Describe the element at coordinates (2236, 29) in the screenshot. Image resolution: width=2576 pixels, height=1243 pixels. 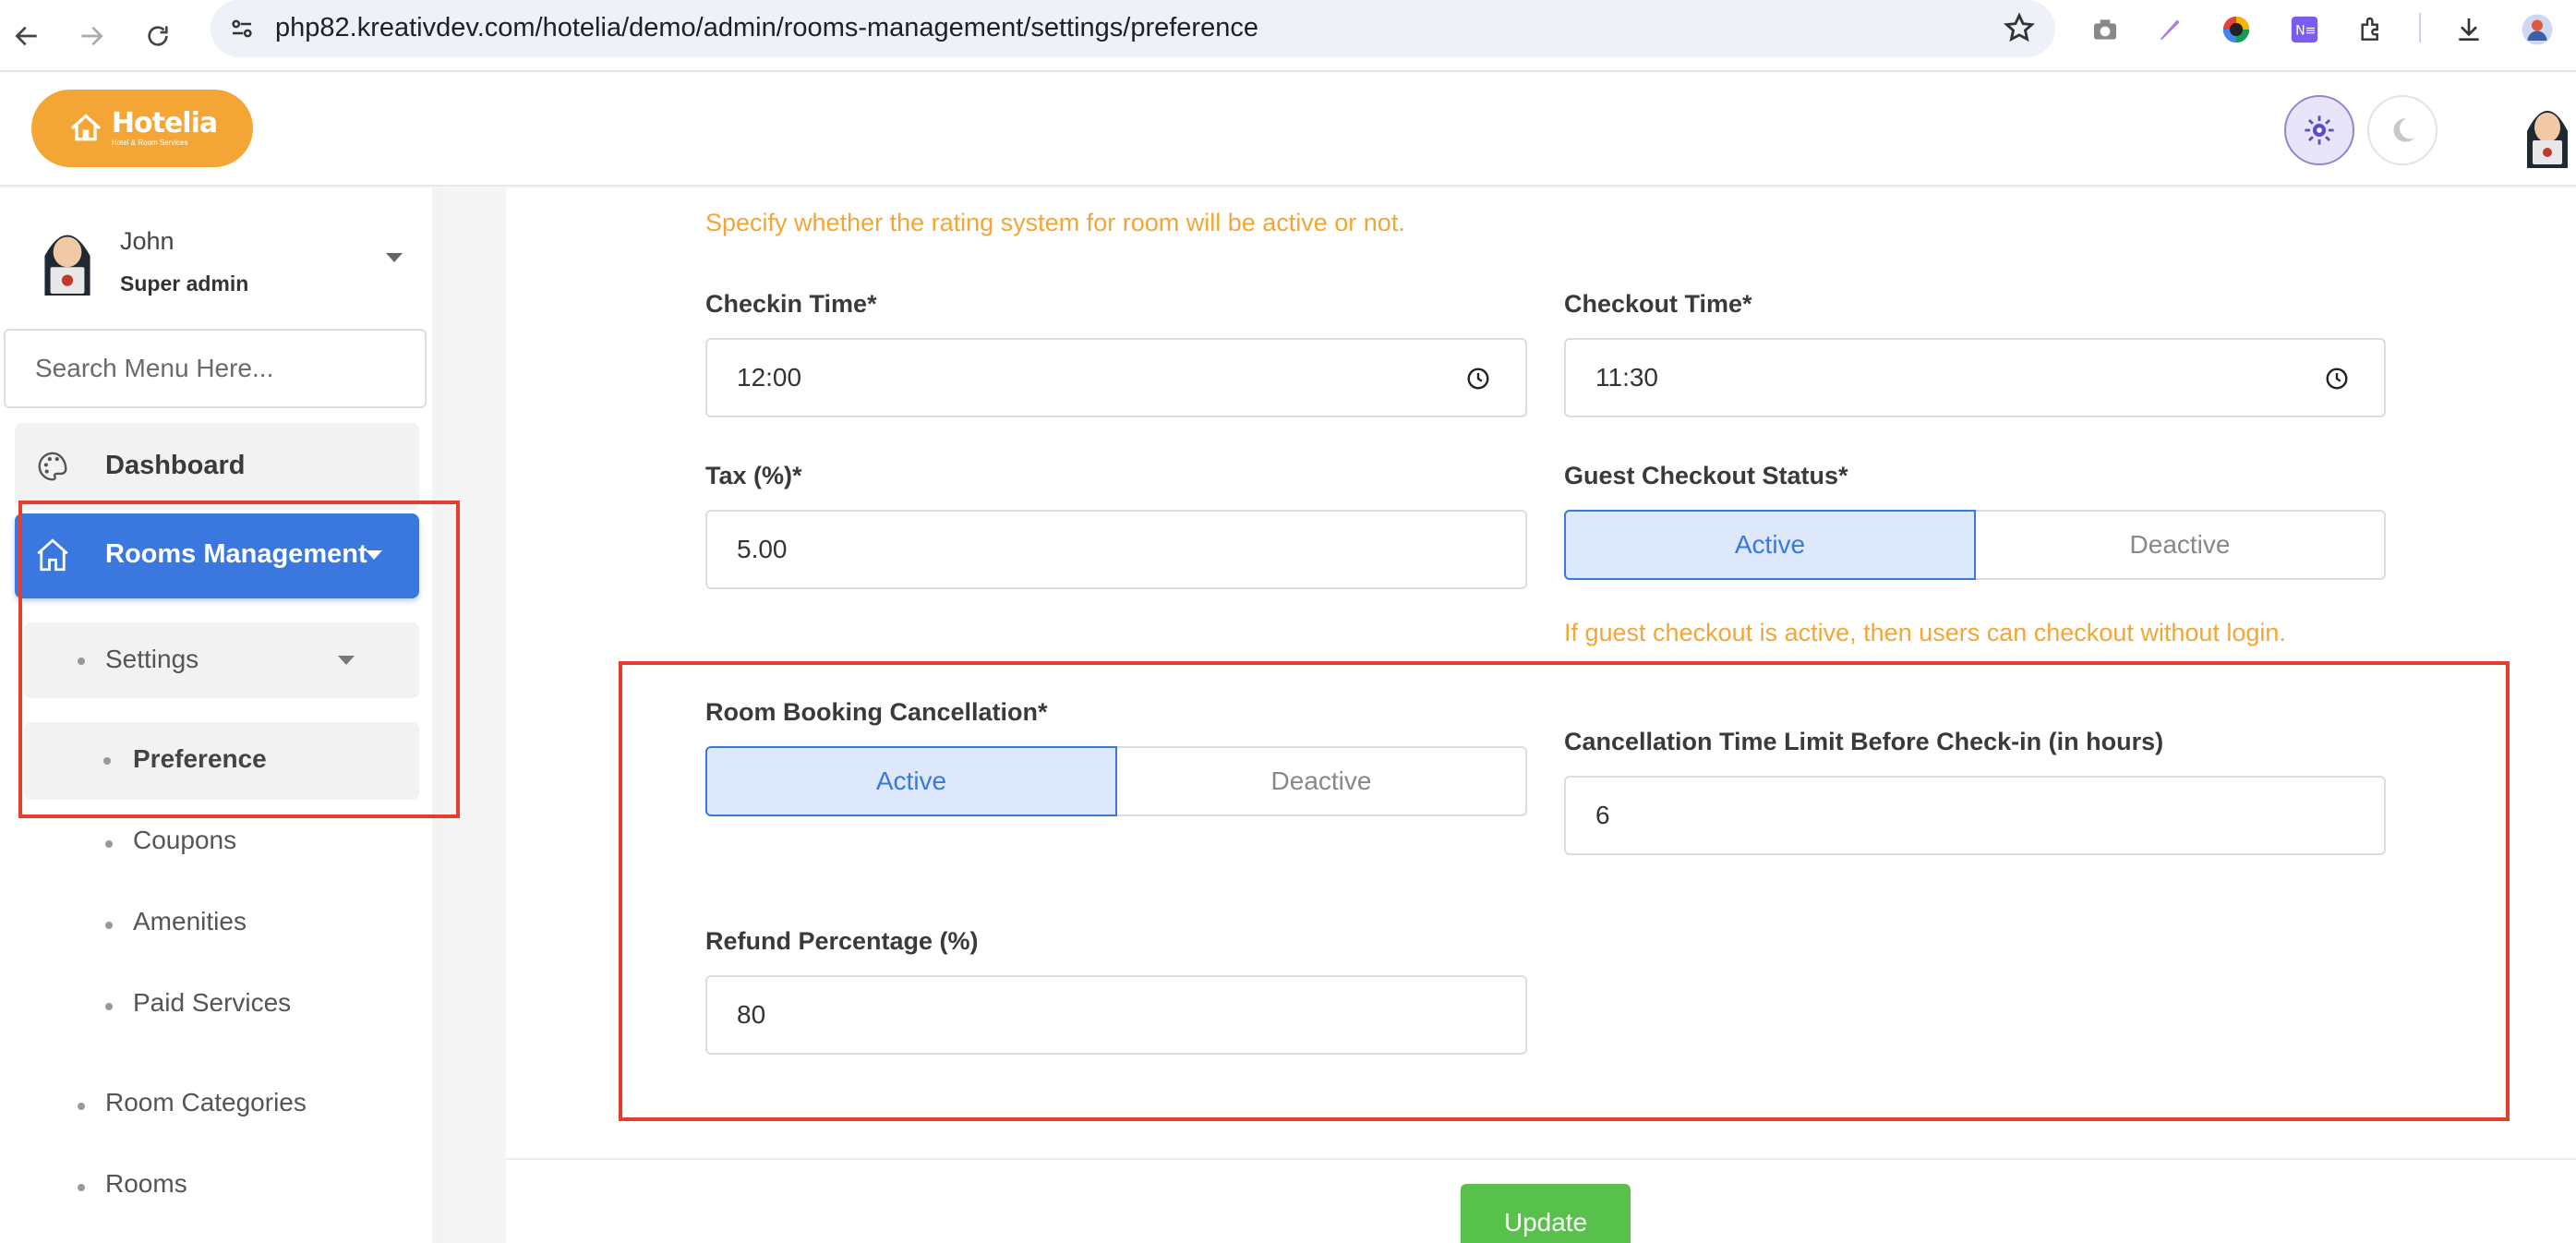
I see `color-extension-icon` at that location.